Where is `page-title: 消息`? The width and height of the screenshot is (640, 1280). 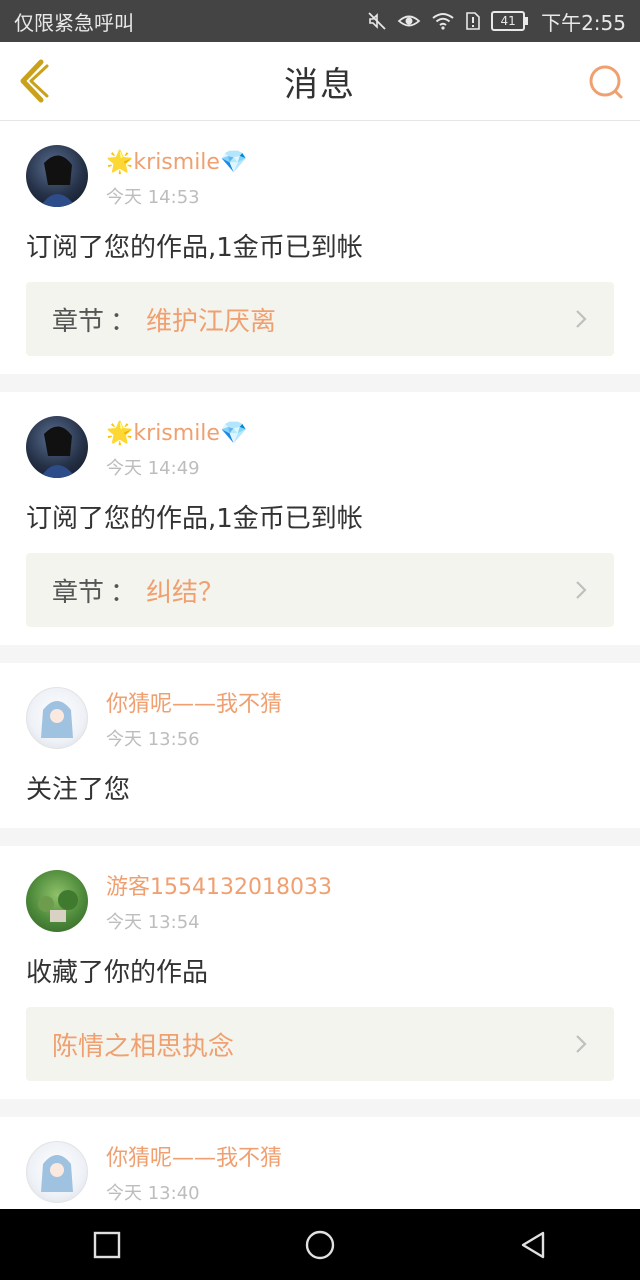
page-title: 消息 is located at coordinates (320, 84).